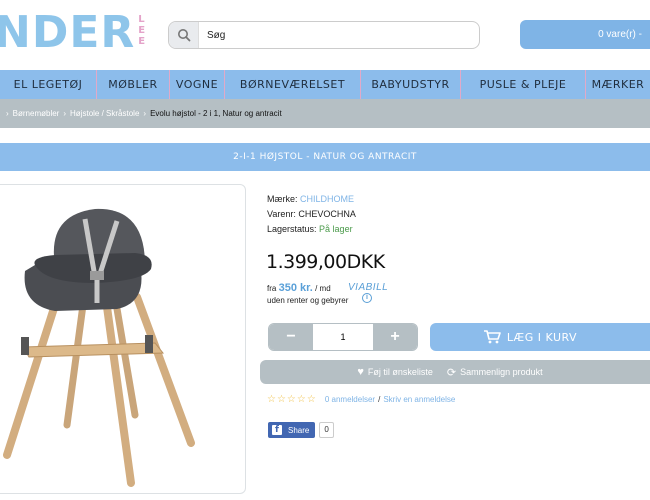 Image resolution: width=650 pixels, height=500 pixels. I want to click on decrement-button: −, so click(291, 337).